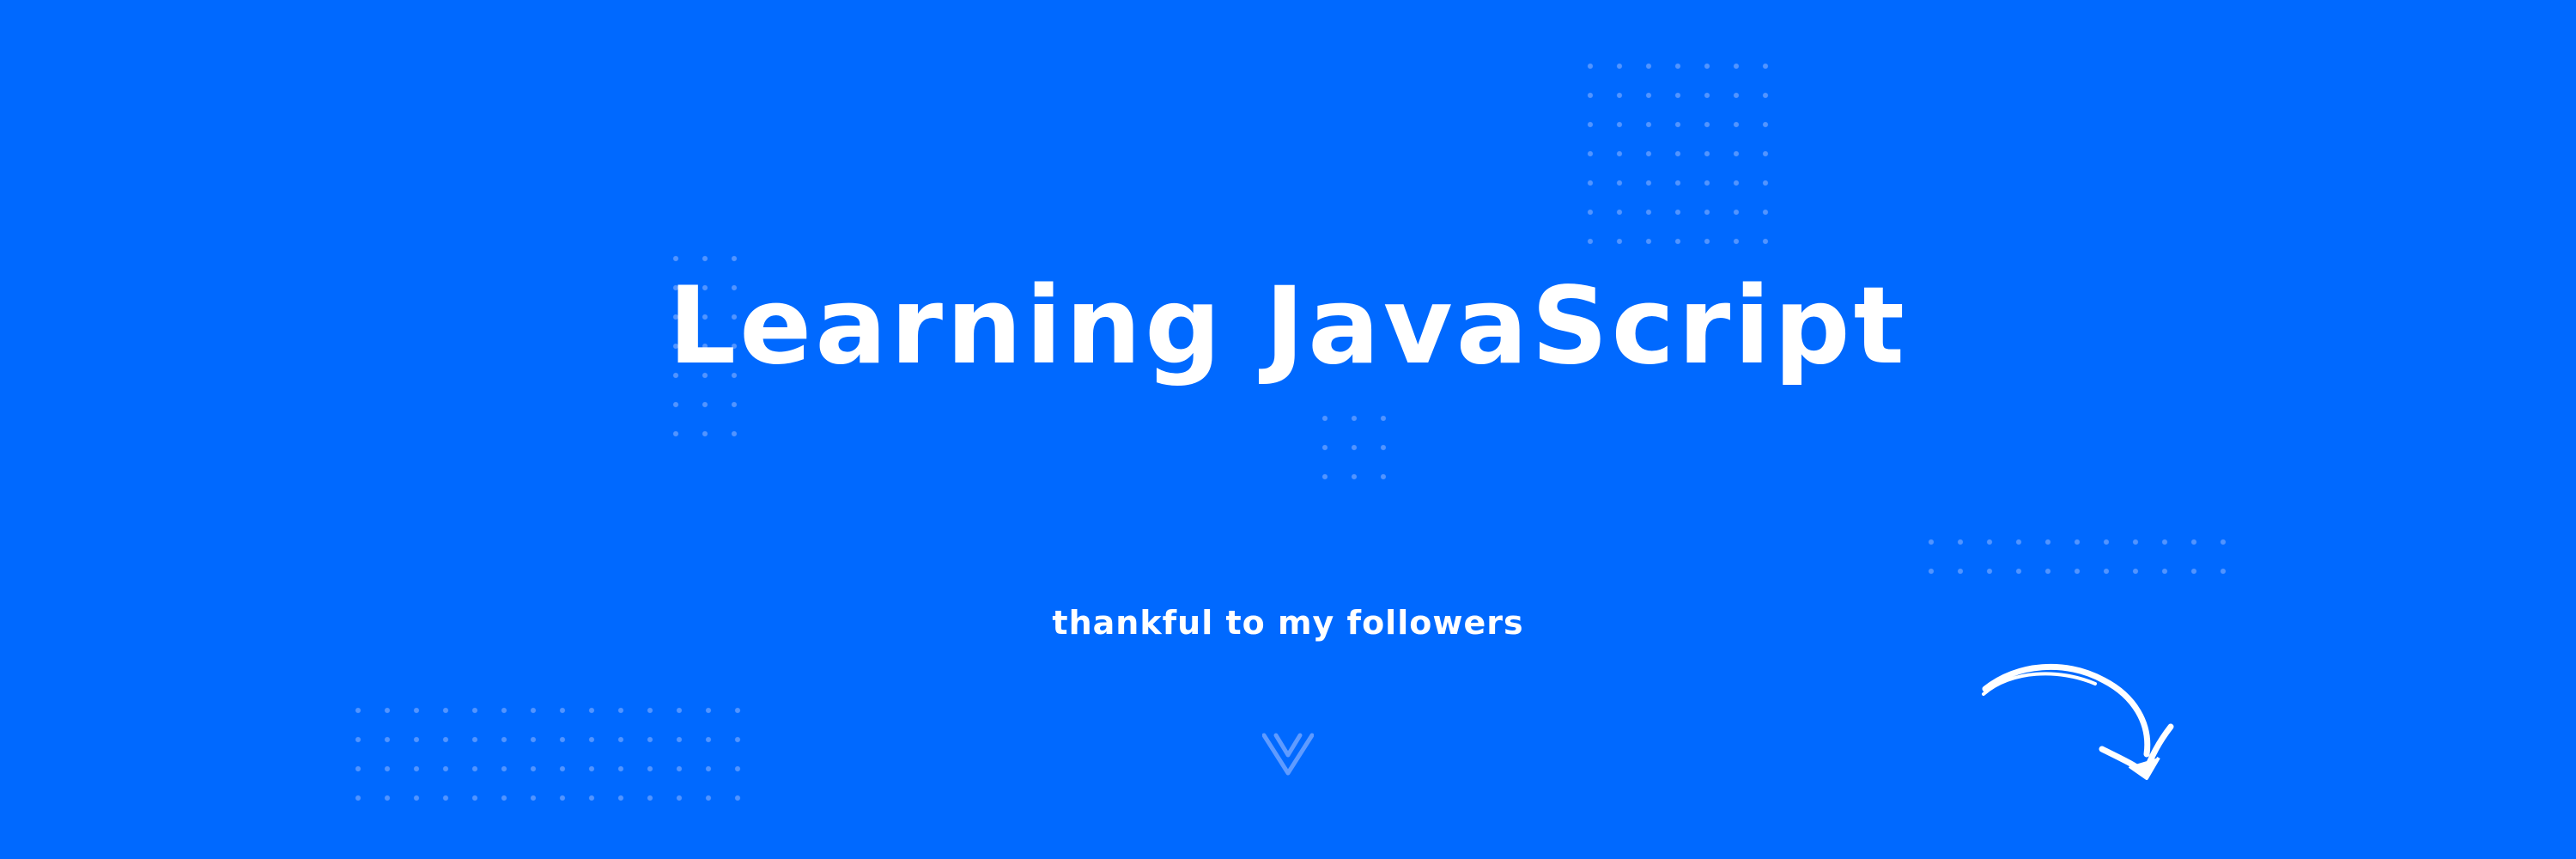  I want to click on dot-grid-bottom-left, so click(547, 755).